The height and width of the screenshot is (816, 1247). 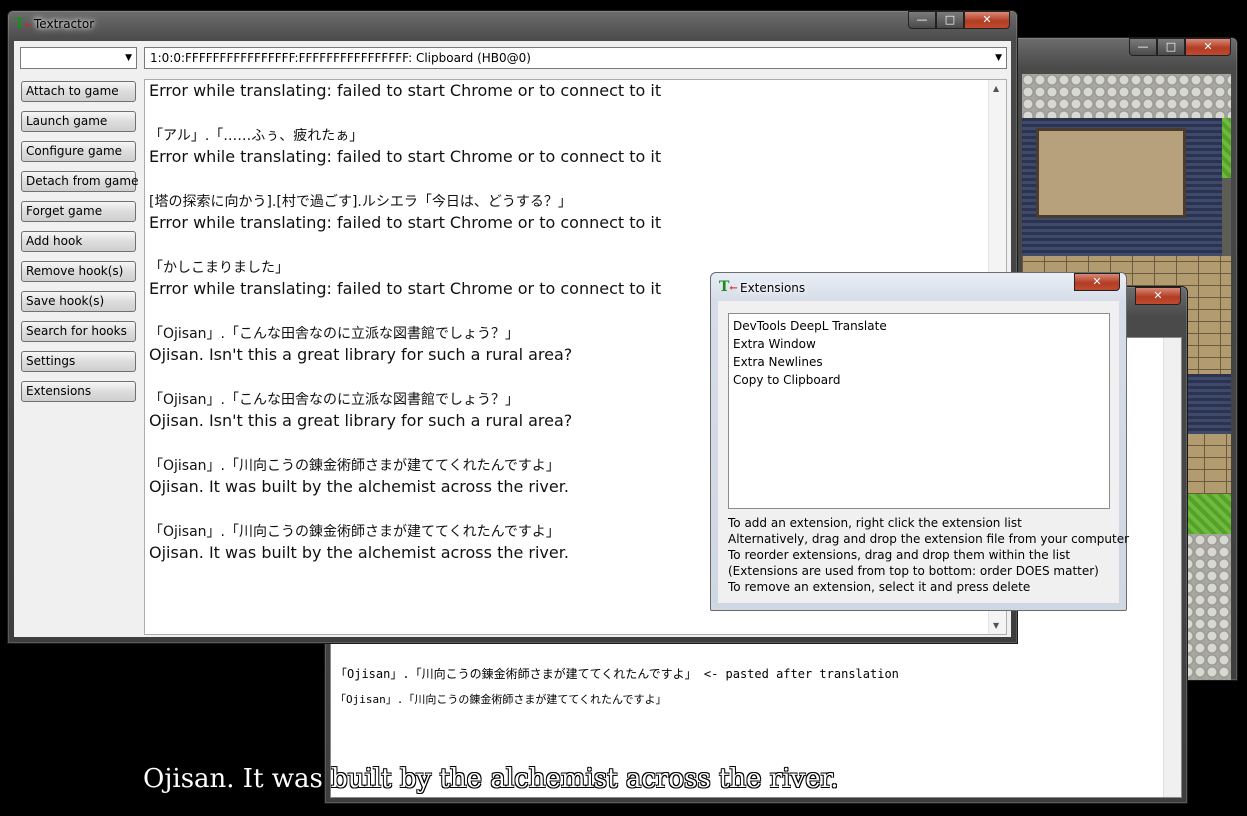 What do you see at coordinates (78, 271) in the screenshot?
I see `remove-hooks-button: Remove hook(s)` at bounding box center [78, 271].